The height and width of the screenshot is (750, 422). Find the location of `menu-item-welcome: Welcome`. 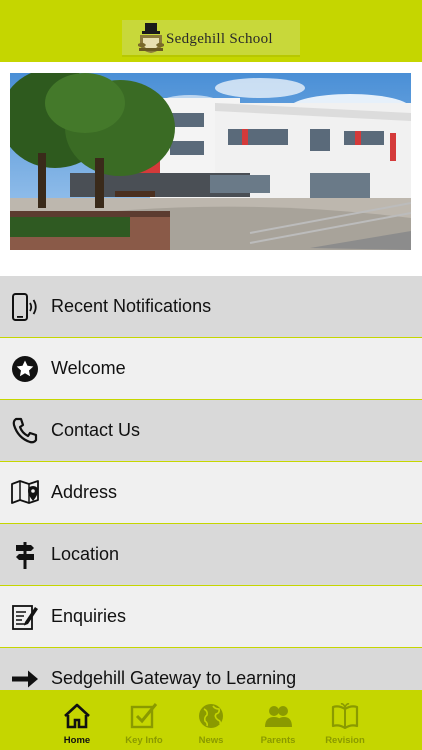

menu-item-welcome: Welcome is located at coordinates (211, 369).